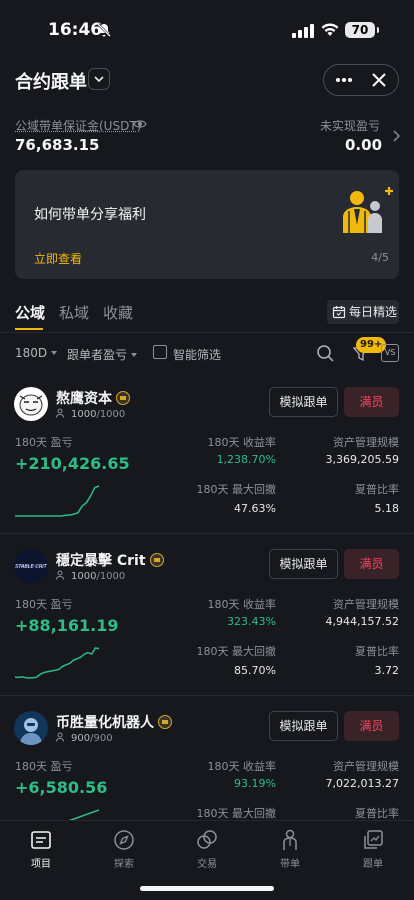 The width and height of the screenshot is (414, 900). I want to click on active-tab-underline, so click(29, 329).